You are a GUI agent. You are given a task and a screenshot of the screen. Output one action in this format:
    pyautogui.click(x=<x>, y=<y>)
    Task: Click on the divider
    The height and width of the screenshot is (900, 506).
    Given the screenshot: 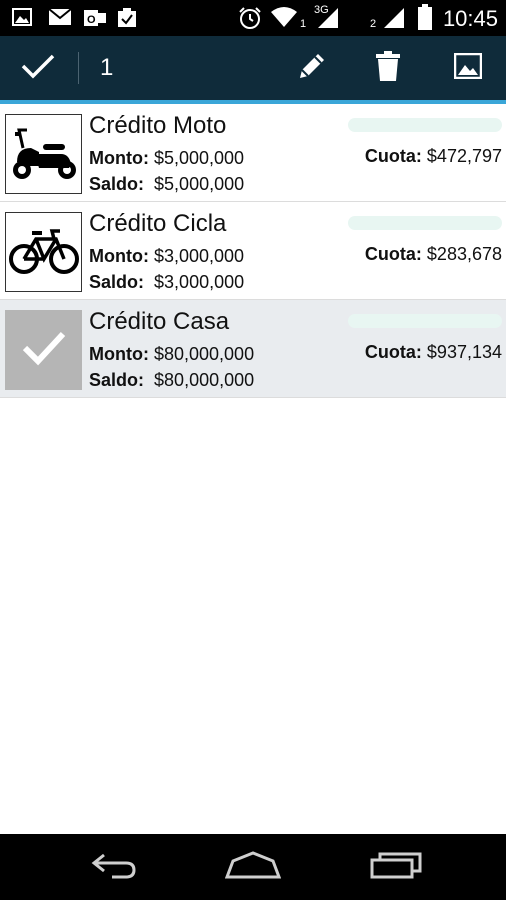 What is the action you would take?
    pyautogui.click(x=78, y=68)
    